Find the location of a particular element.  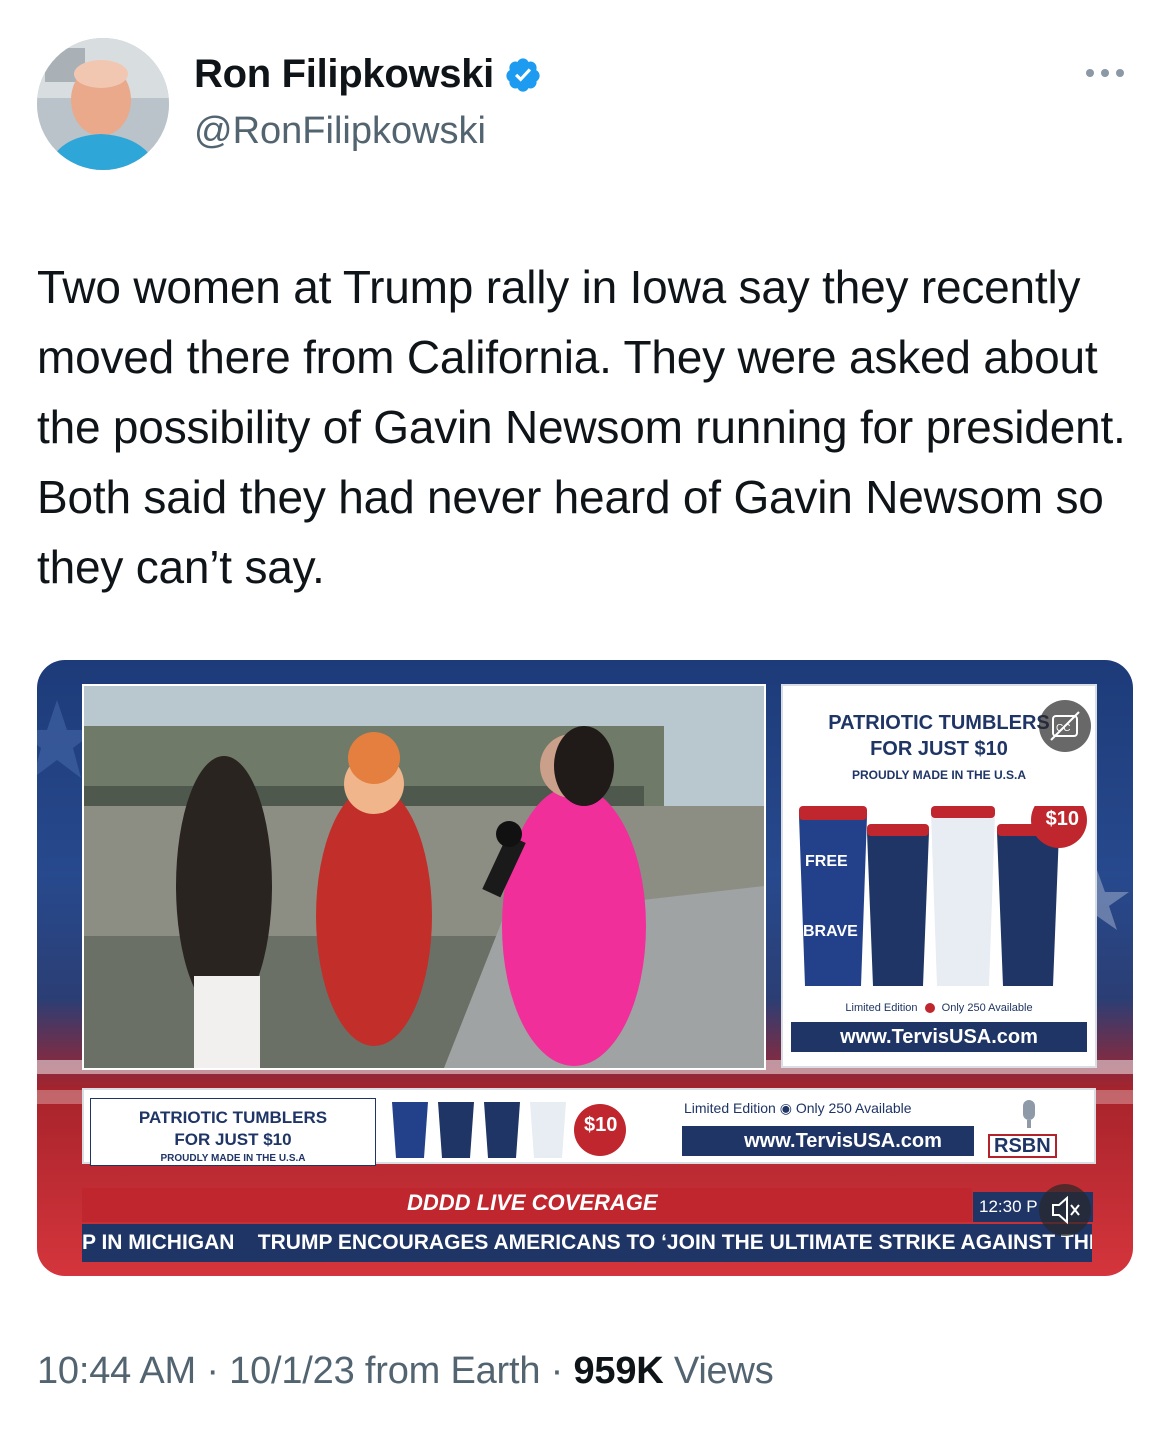

tweet-time: 10:44 AM is located at coordinates (116, 1371).